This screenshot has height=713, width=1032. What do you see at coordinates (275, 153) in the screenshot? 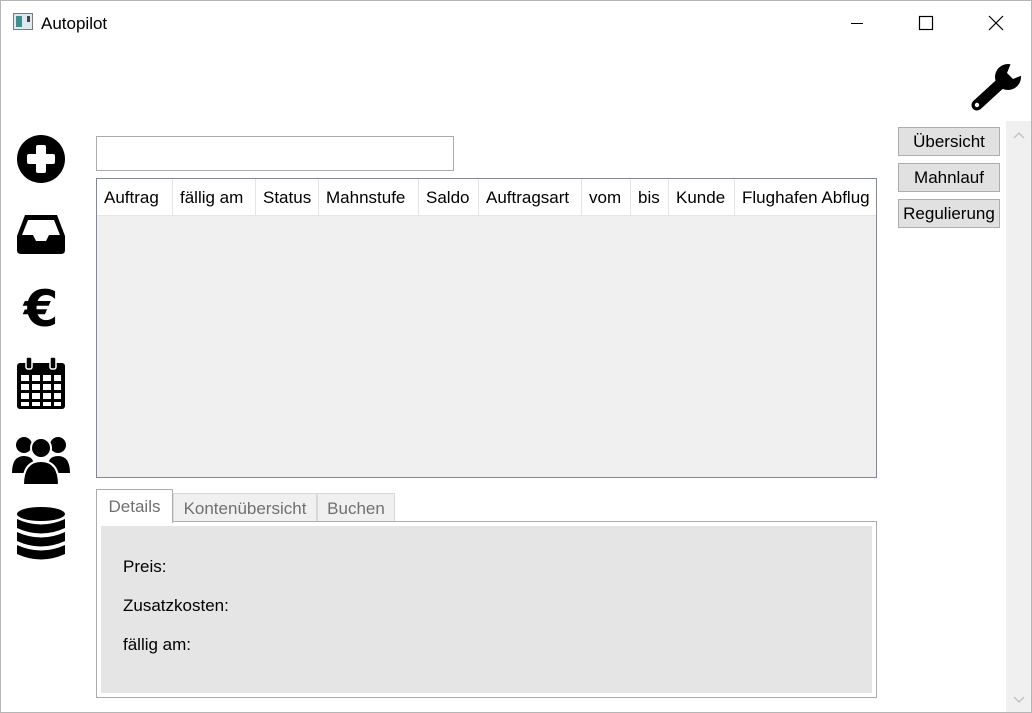
I see `search-input` at bounding box center [275, 153].